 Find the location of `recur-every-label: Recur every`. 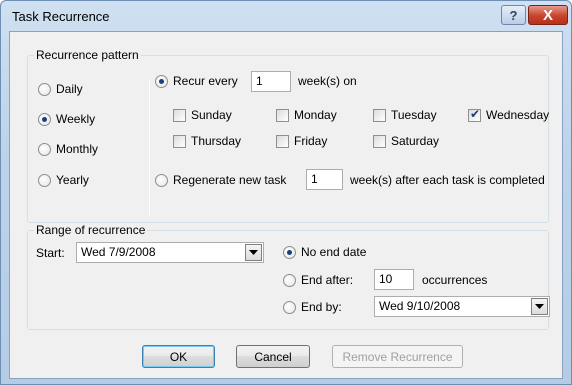

recur-every-label: Recur every is located at coordinates (205, 81).